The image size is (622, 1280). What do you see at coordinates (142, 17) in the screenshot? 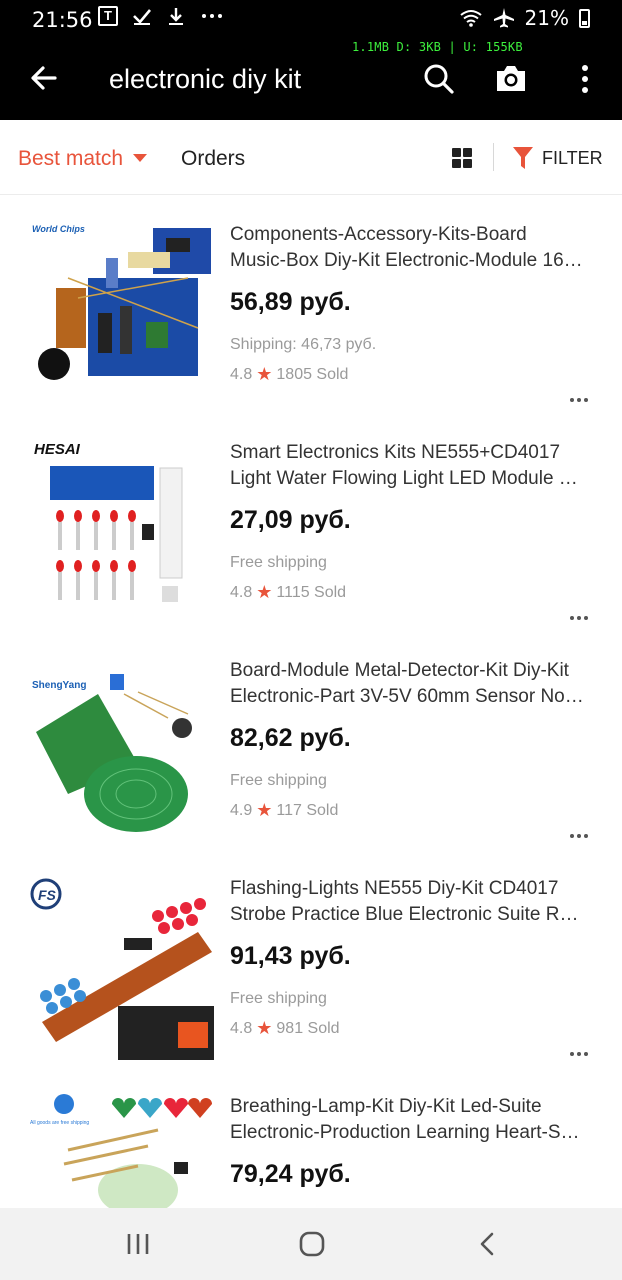
I see `check-icon` at bounding box center [142, 17].